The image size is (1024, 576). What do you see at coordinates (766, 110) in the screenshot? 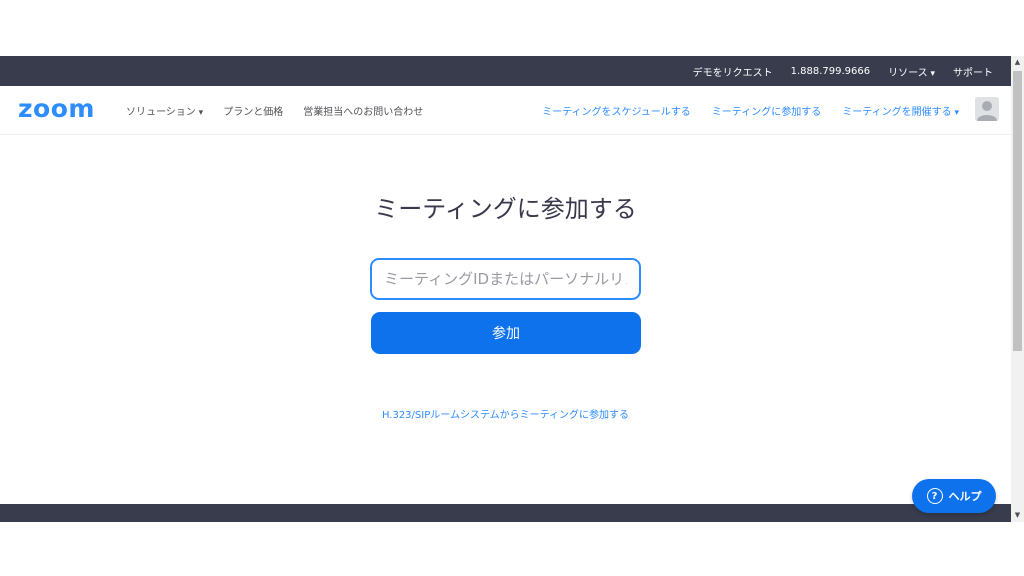
I see `join-meeting-link: ミーティングに参加する` at bounding box center [766, 110].